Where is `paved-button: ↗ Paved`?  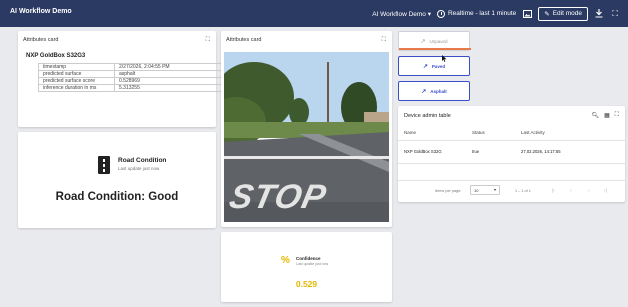
paved-button: ↗ Paved is located at coordinates (434, 66).